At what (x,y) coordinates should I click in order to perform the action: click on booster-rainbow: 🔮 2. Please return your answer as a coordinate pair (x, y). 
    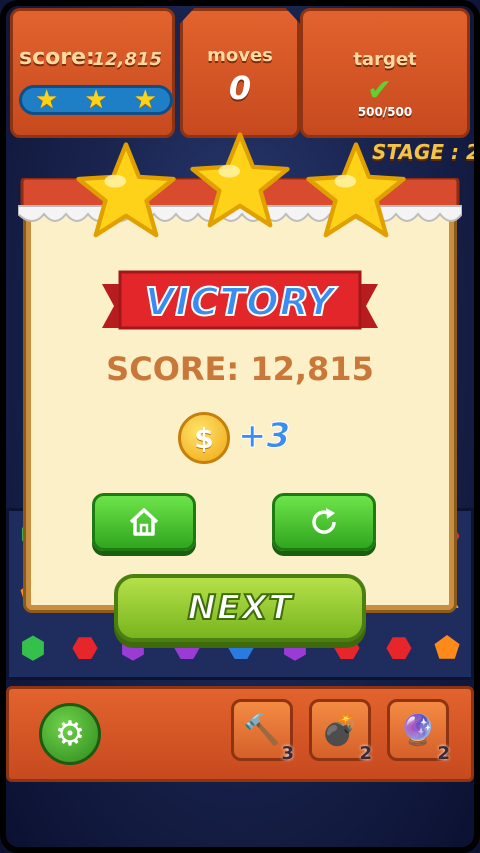
    Looking at the image, I should click on (418, 731).